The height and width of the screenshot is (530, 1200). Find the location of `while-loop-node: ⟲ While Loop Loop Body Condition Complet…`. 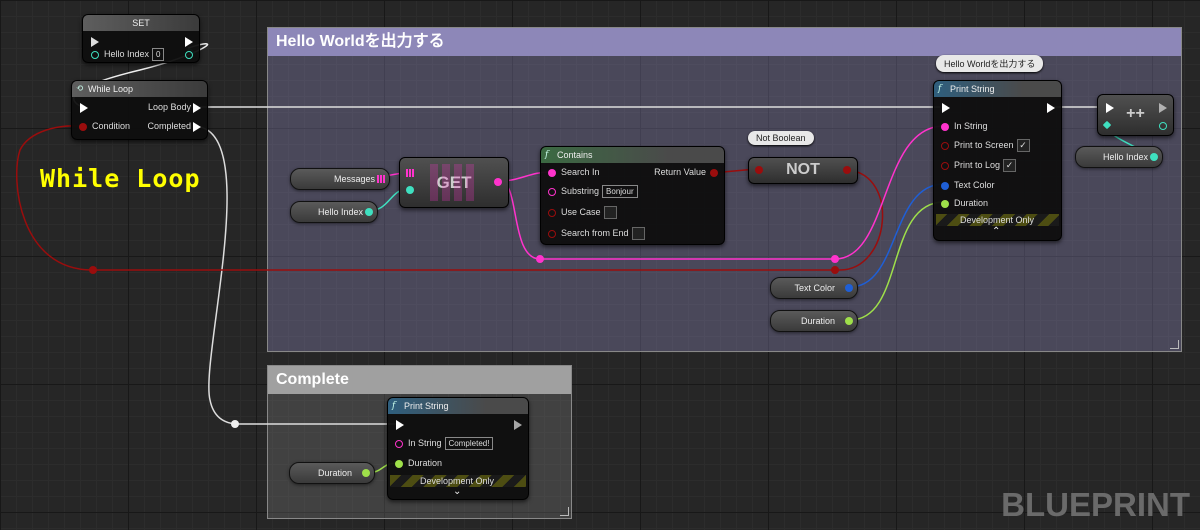

while-loop-node: ⟲ While Loop Loop Body Condition Complet… is located at coordinates (139, 110).